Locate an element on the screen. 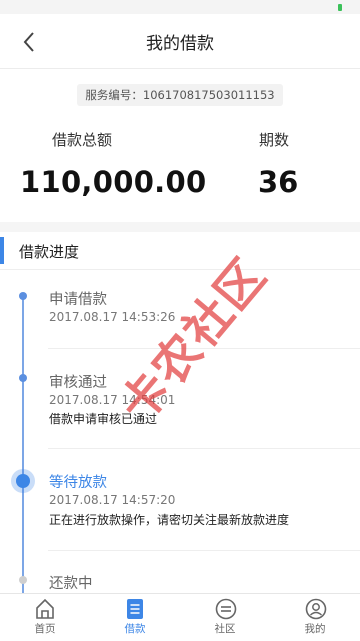  community-icon is located at coordinates (226, 609).